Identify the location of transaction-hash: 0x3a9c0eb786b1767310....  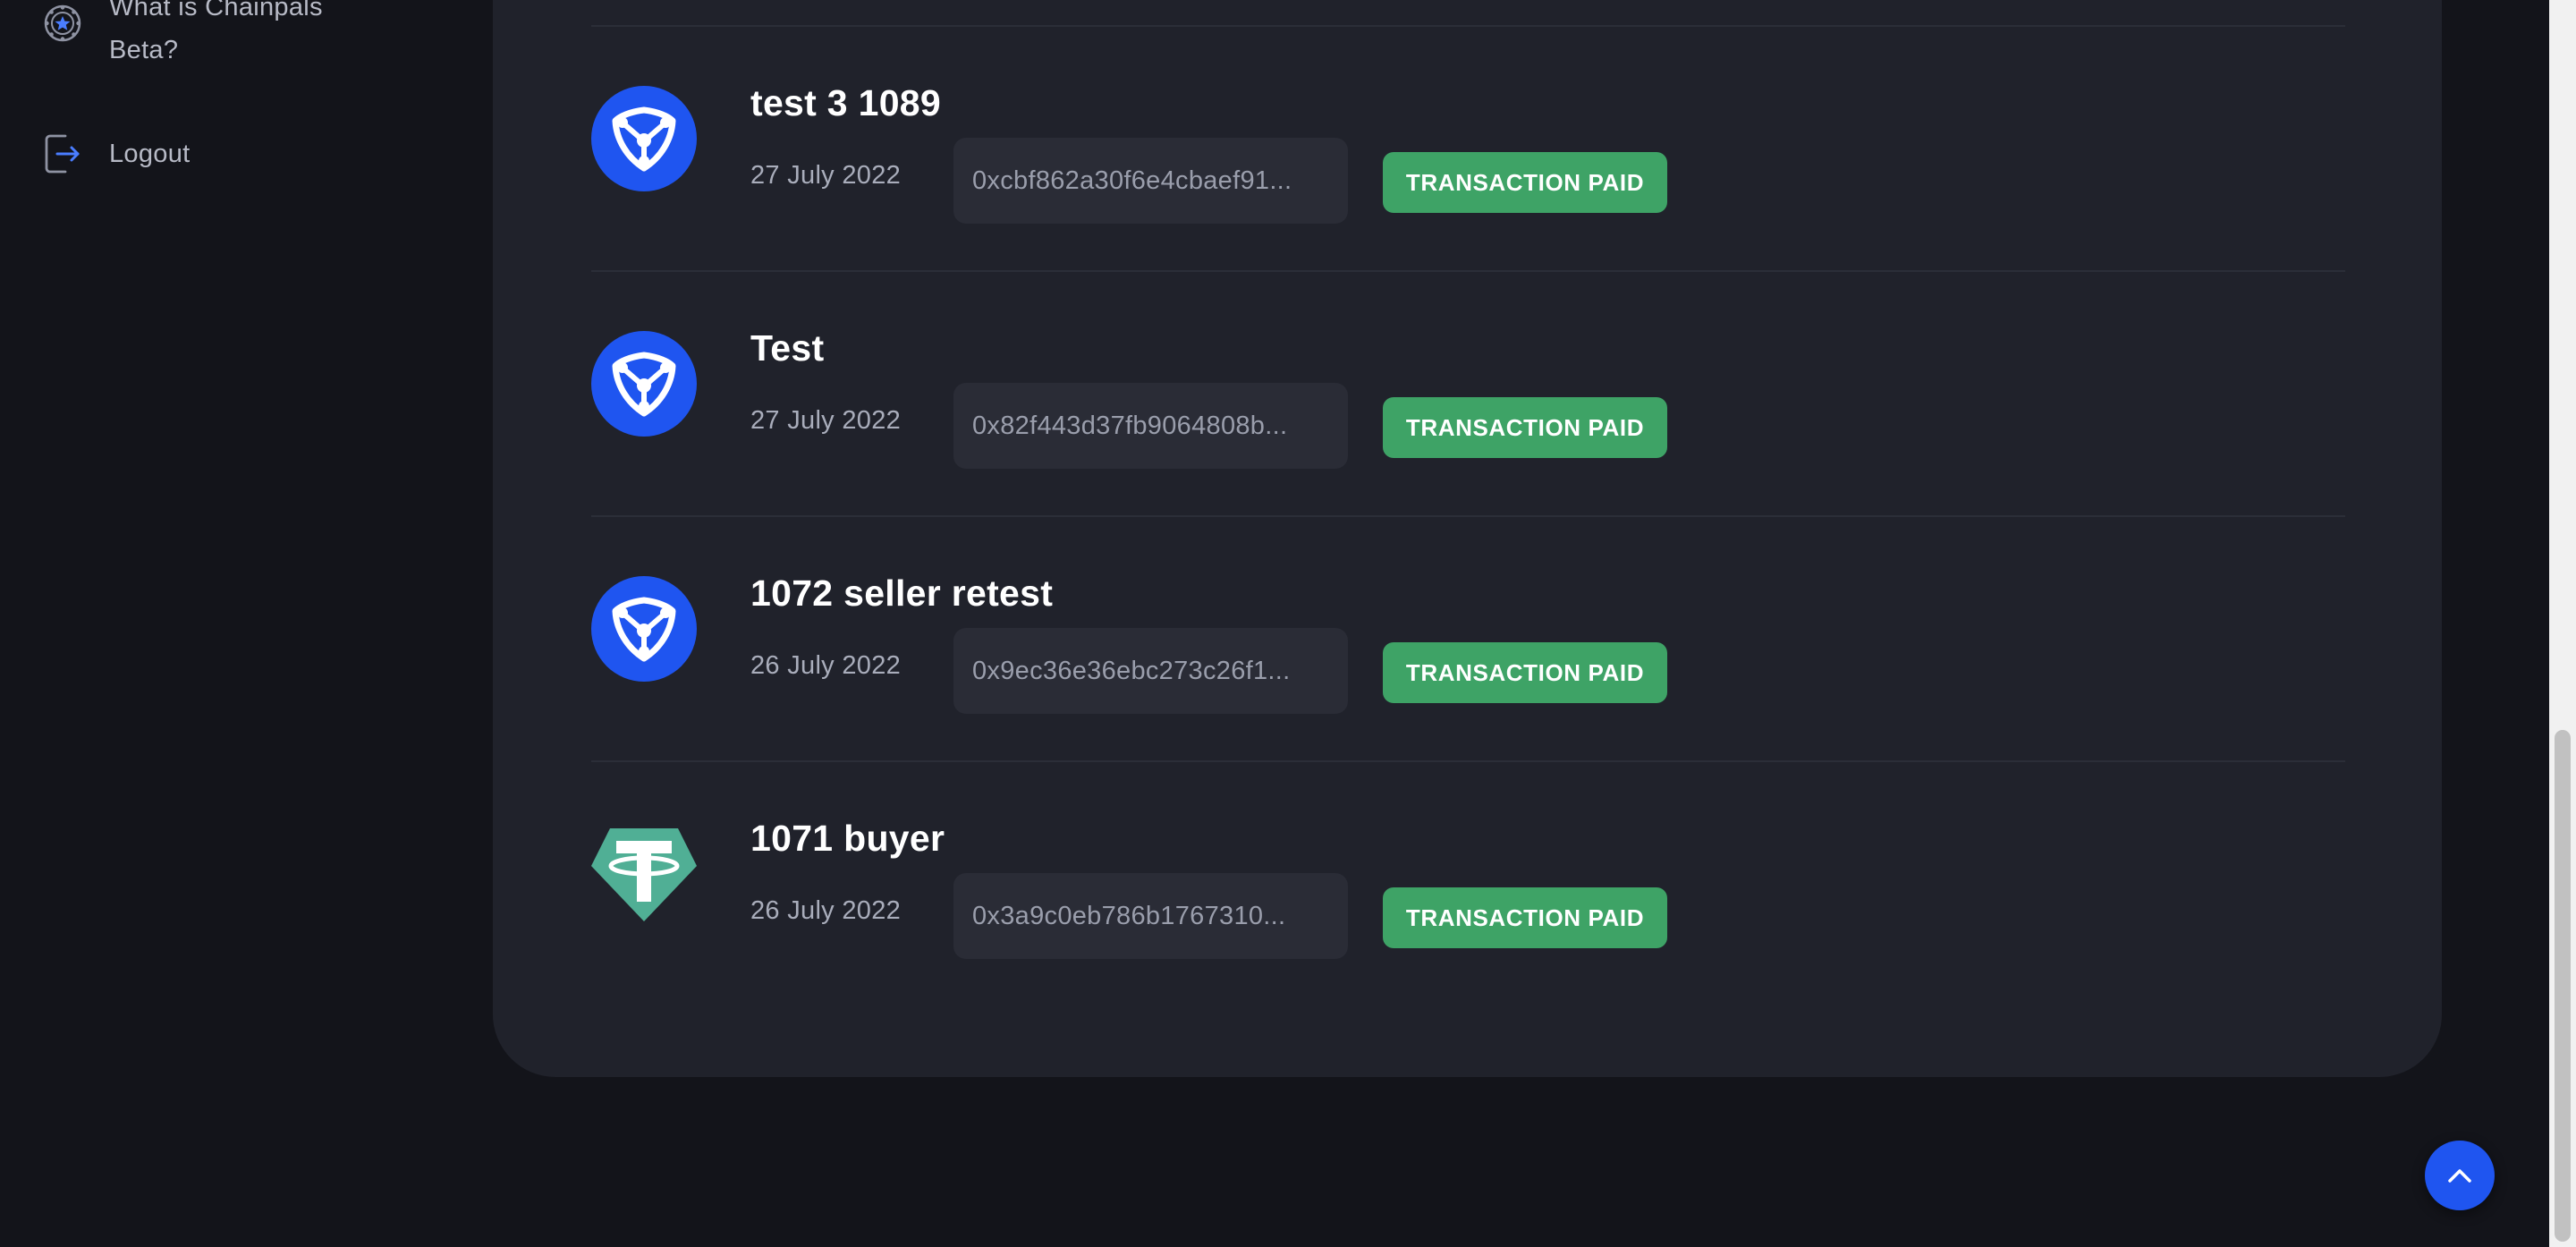
(1150, 916).